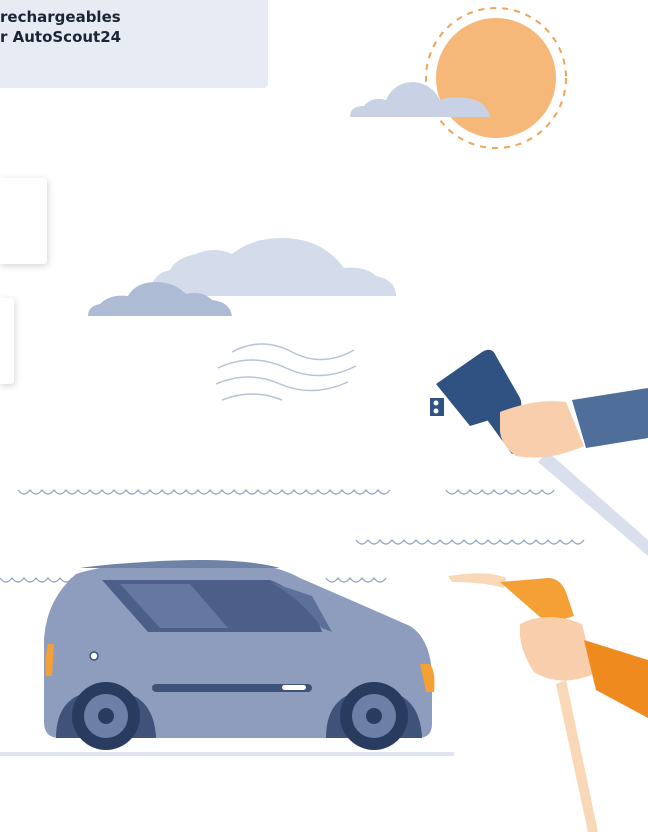  I want to click on sun-icon, so click(496, 78).